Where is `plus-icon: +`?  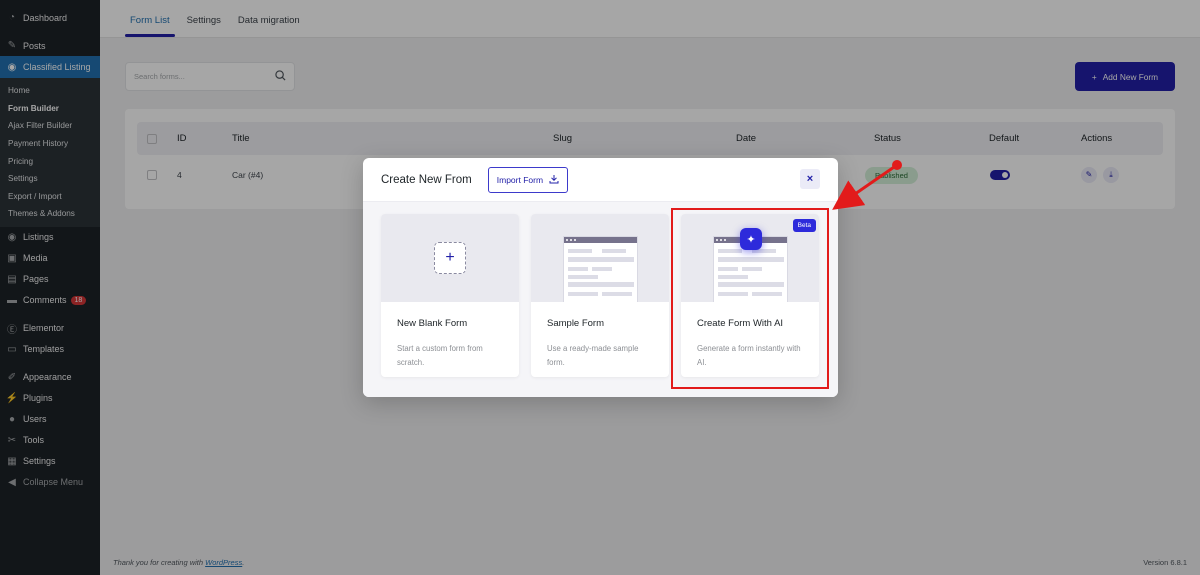 plus-icon: + is located at coordinates (450, 258).